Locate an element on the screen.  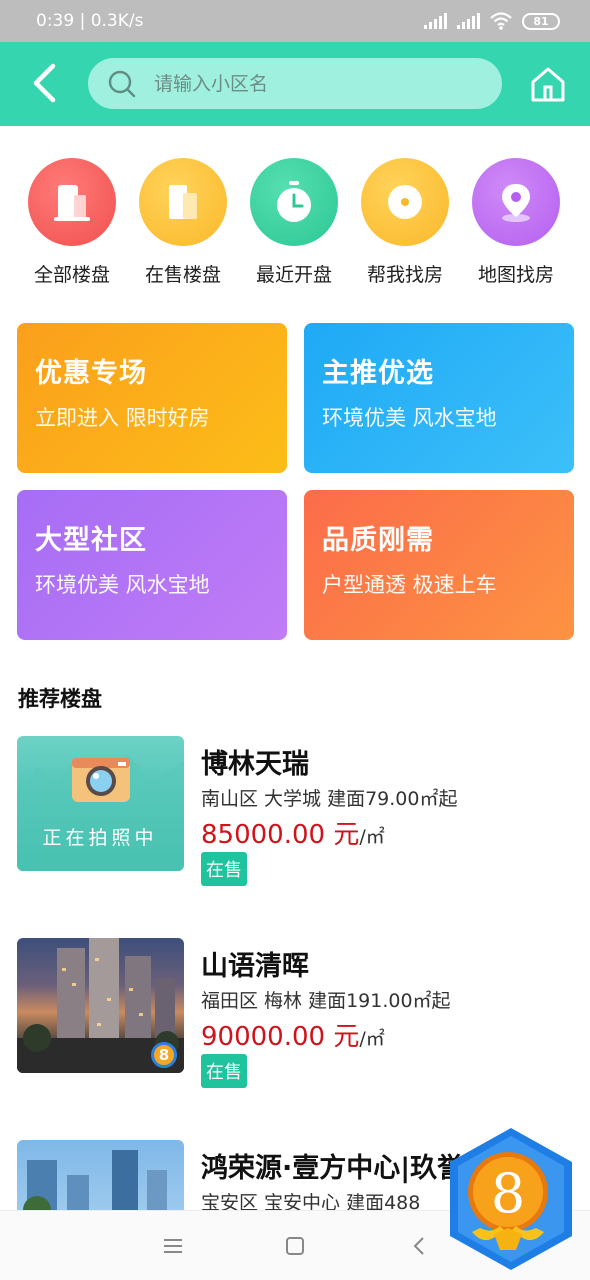
category-label: 全部楼盘 is located at coordinates (71, 275).